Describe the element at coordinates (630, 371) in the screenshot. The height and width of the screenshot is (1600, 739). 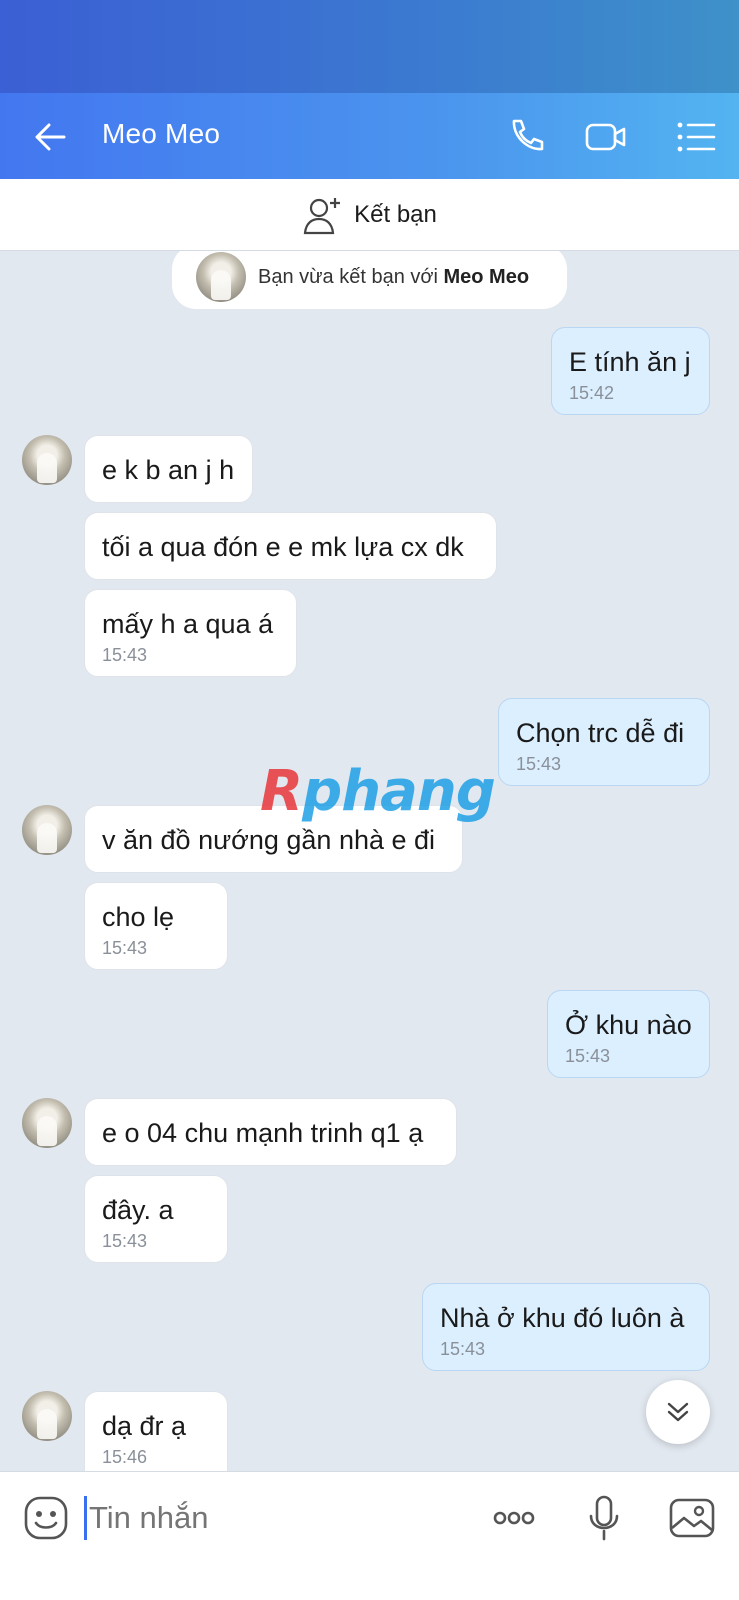
I see `outgoing-message: E tính ăn j 15:42` at that location.